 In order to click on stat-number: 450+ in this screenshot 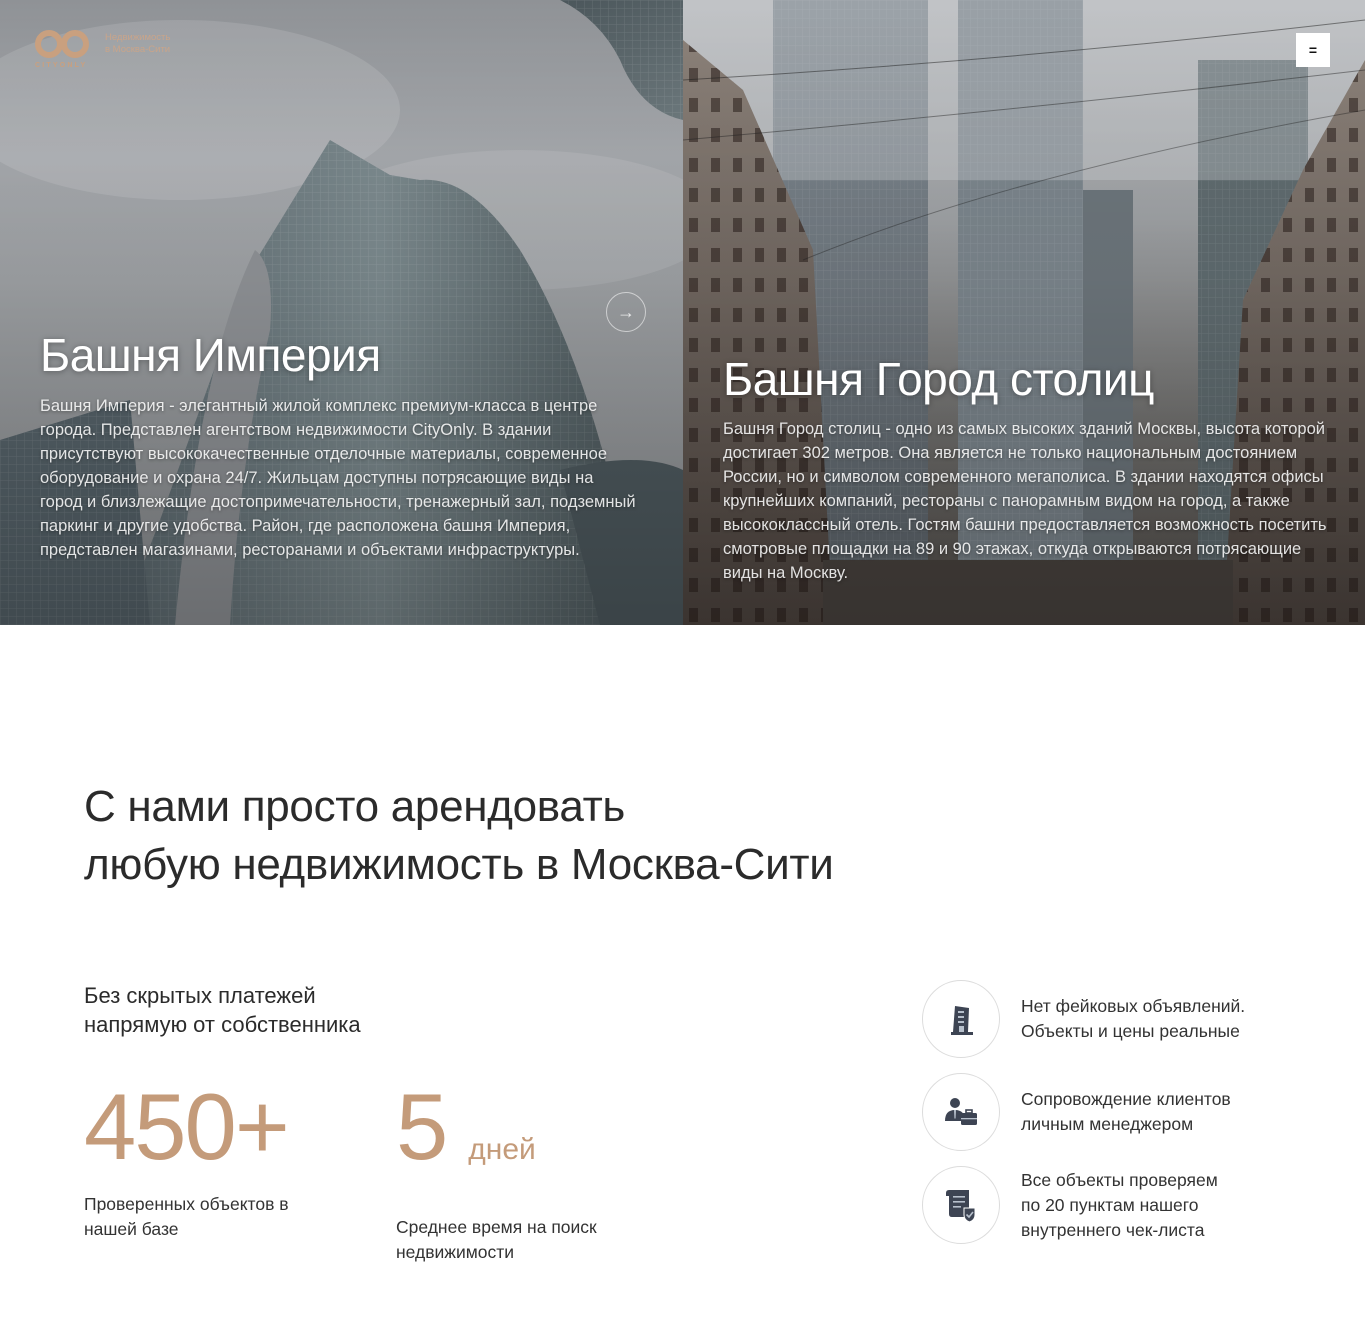, I will do `click(187, 1126)`.